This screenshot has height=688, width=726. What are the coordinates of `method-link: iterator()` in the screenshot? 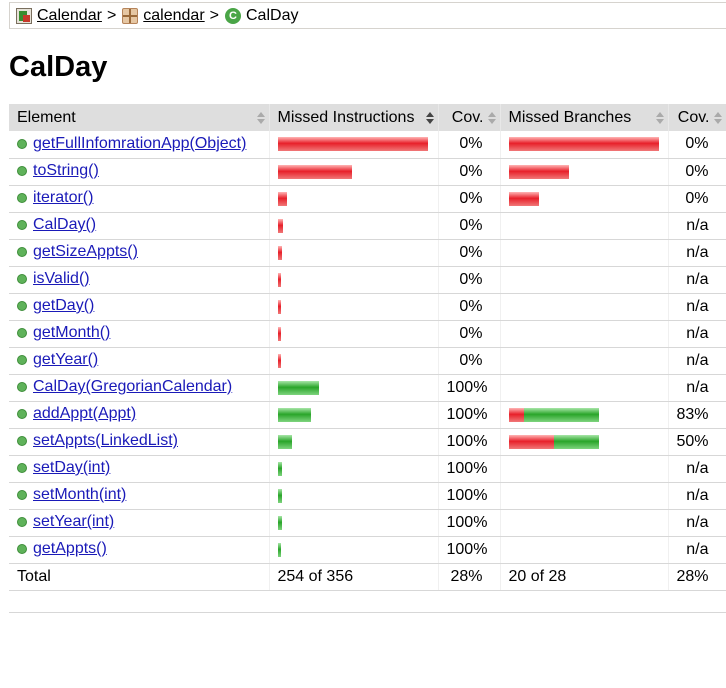 It's located at (63, 198).